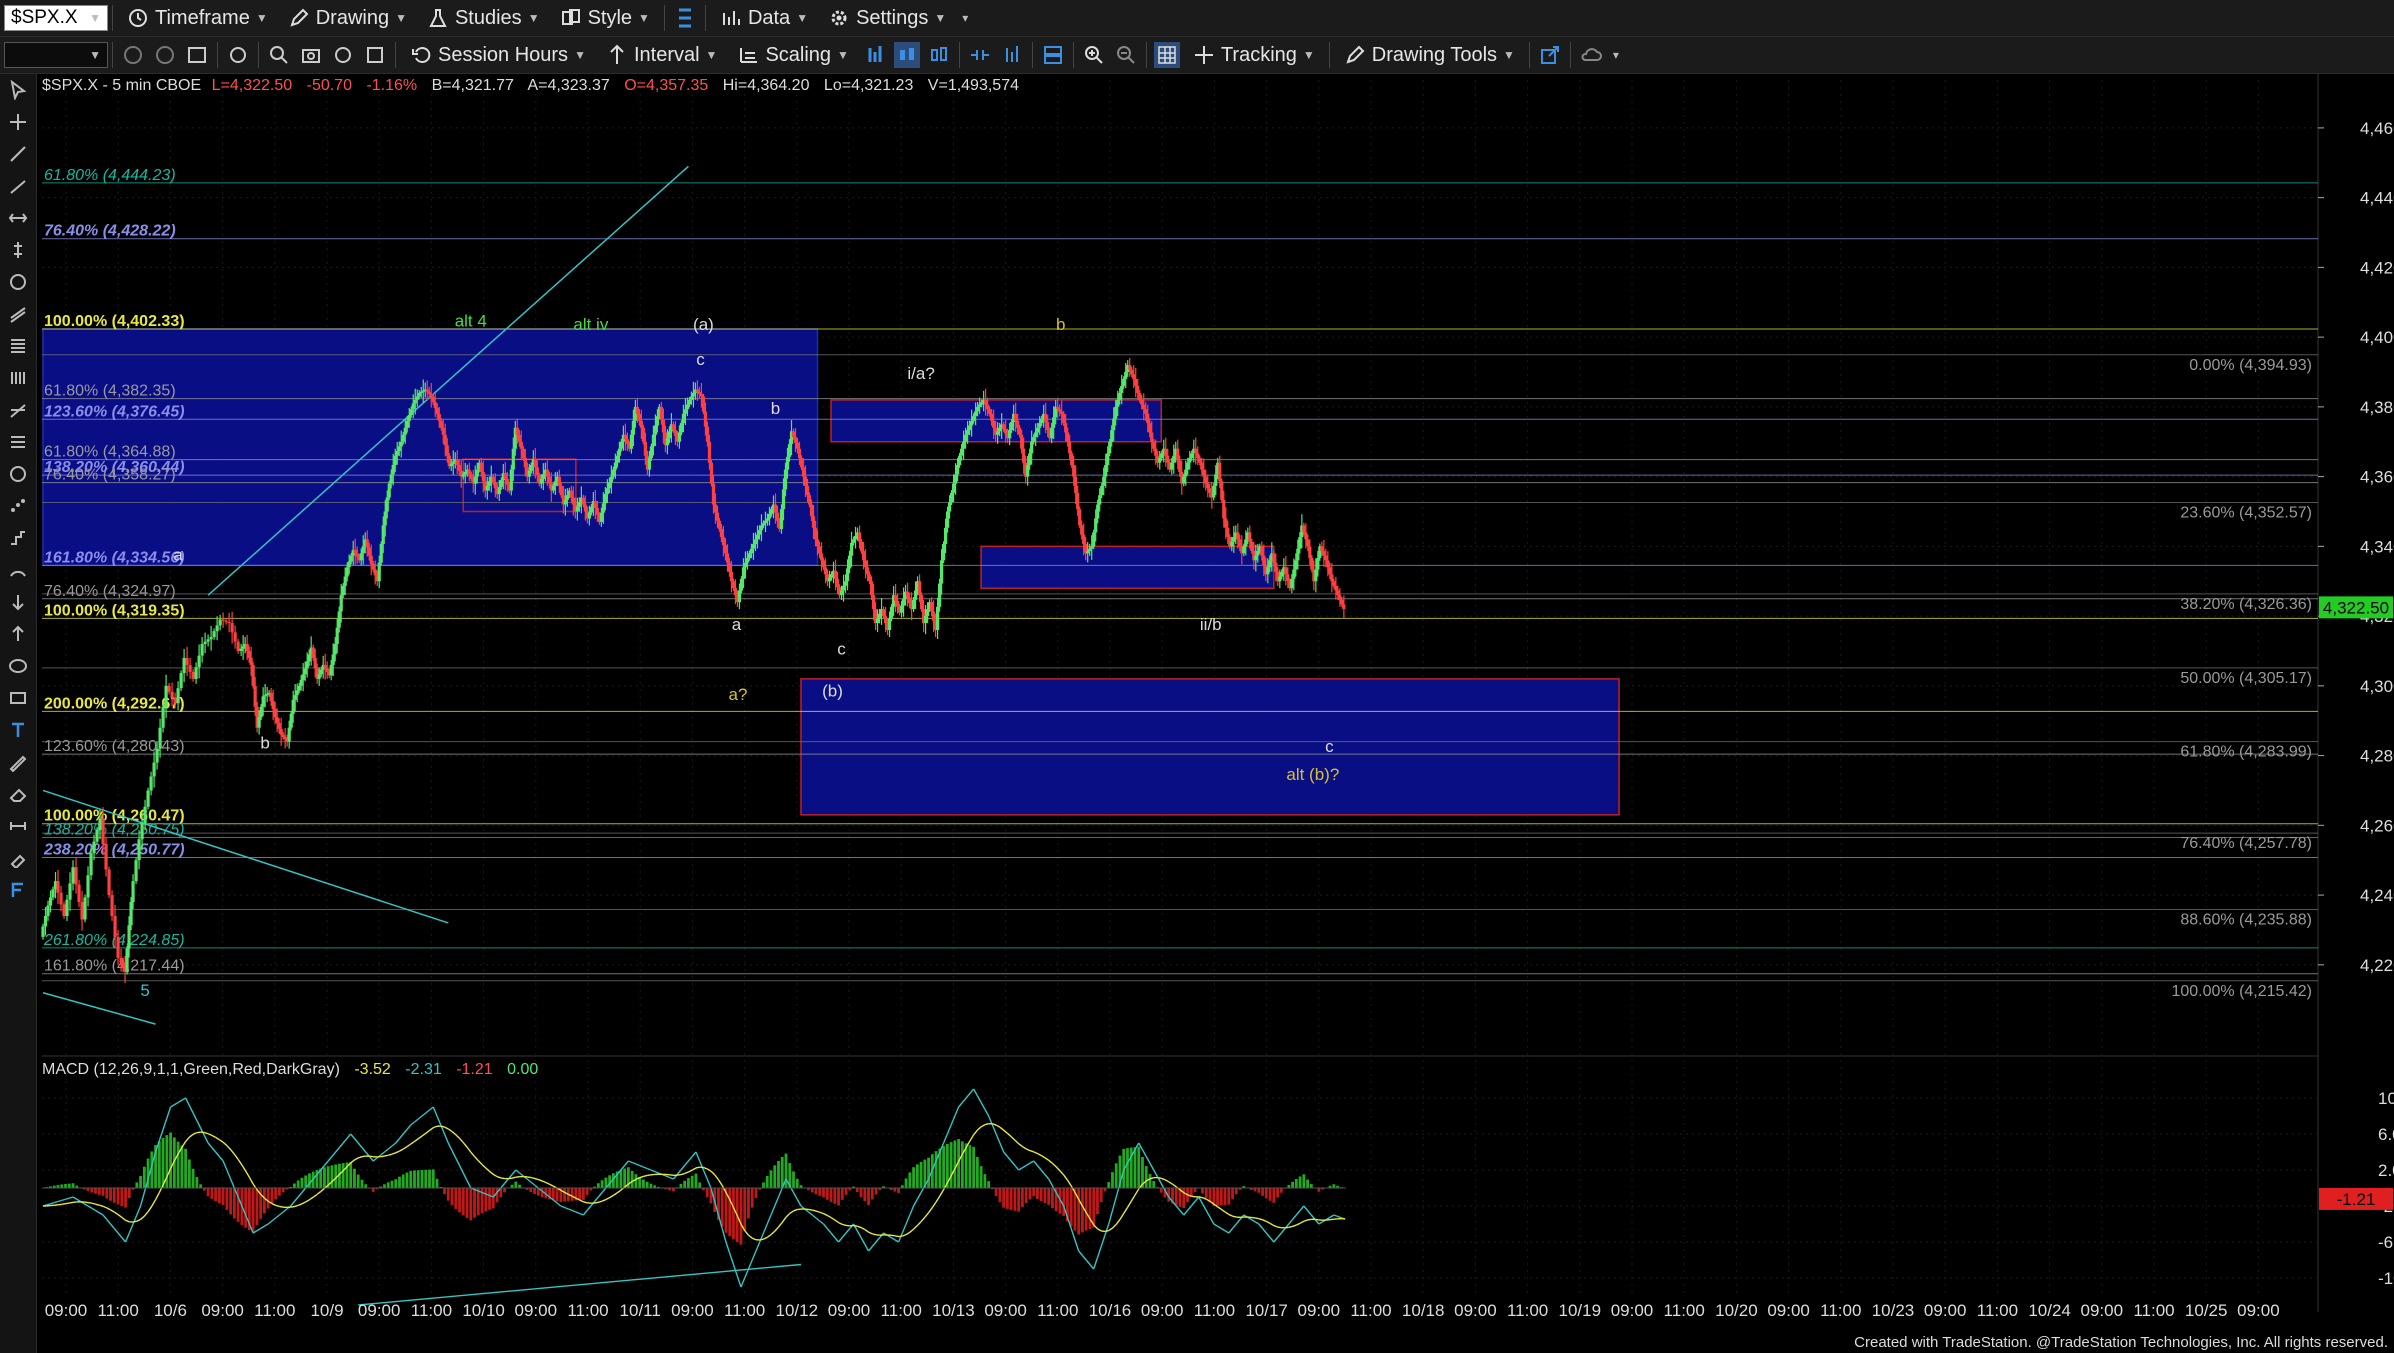 Image resolution: width=2394 pixels, height=1353 pixels. What do you see at coordinates (1580, 1310) in the screenshot?
I see `time-tick-label: 10/19` at bounding box center [1580, 1310].